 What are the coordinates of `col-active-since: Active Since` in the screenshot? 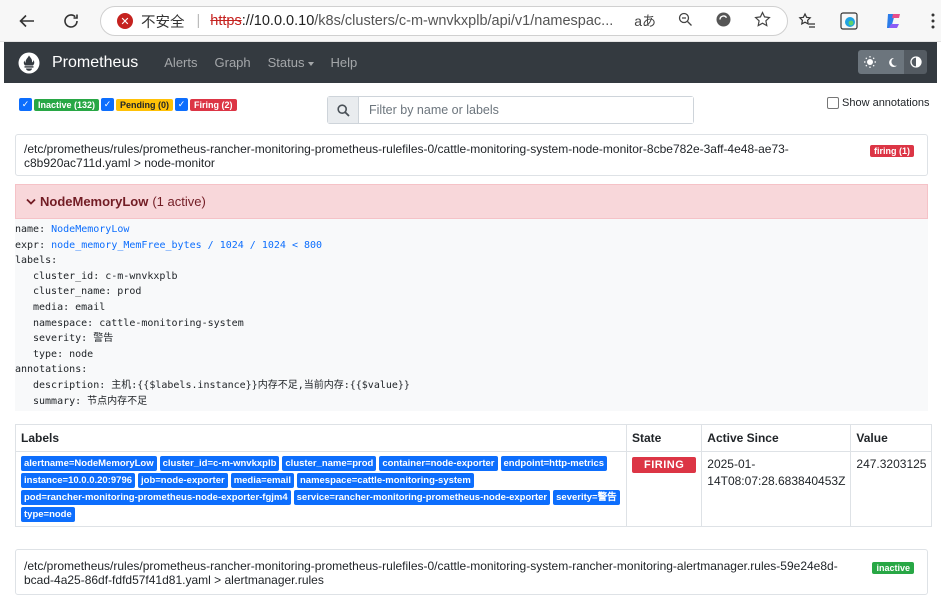 It's located at (776, 438).